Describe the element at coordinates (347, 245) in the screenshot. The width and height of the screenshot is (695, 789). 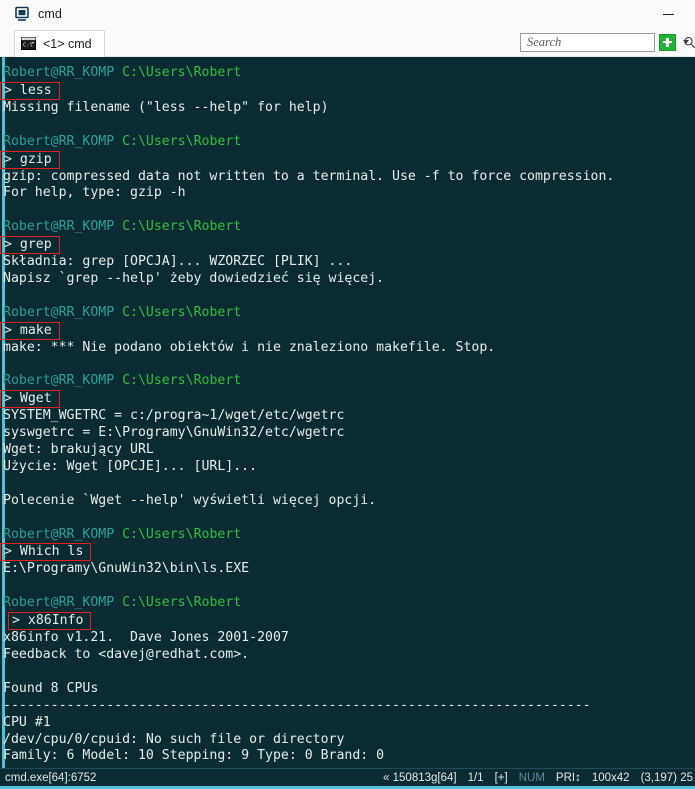
I see `command-line: > grep` at that location.